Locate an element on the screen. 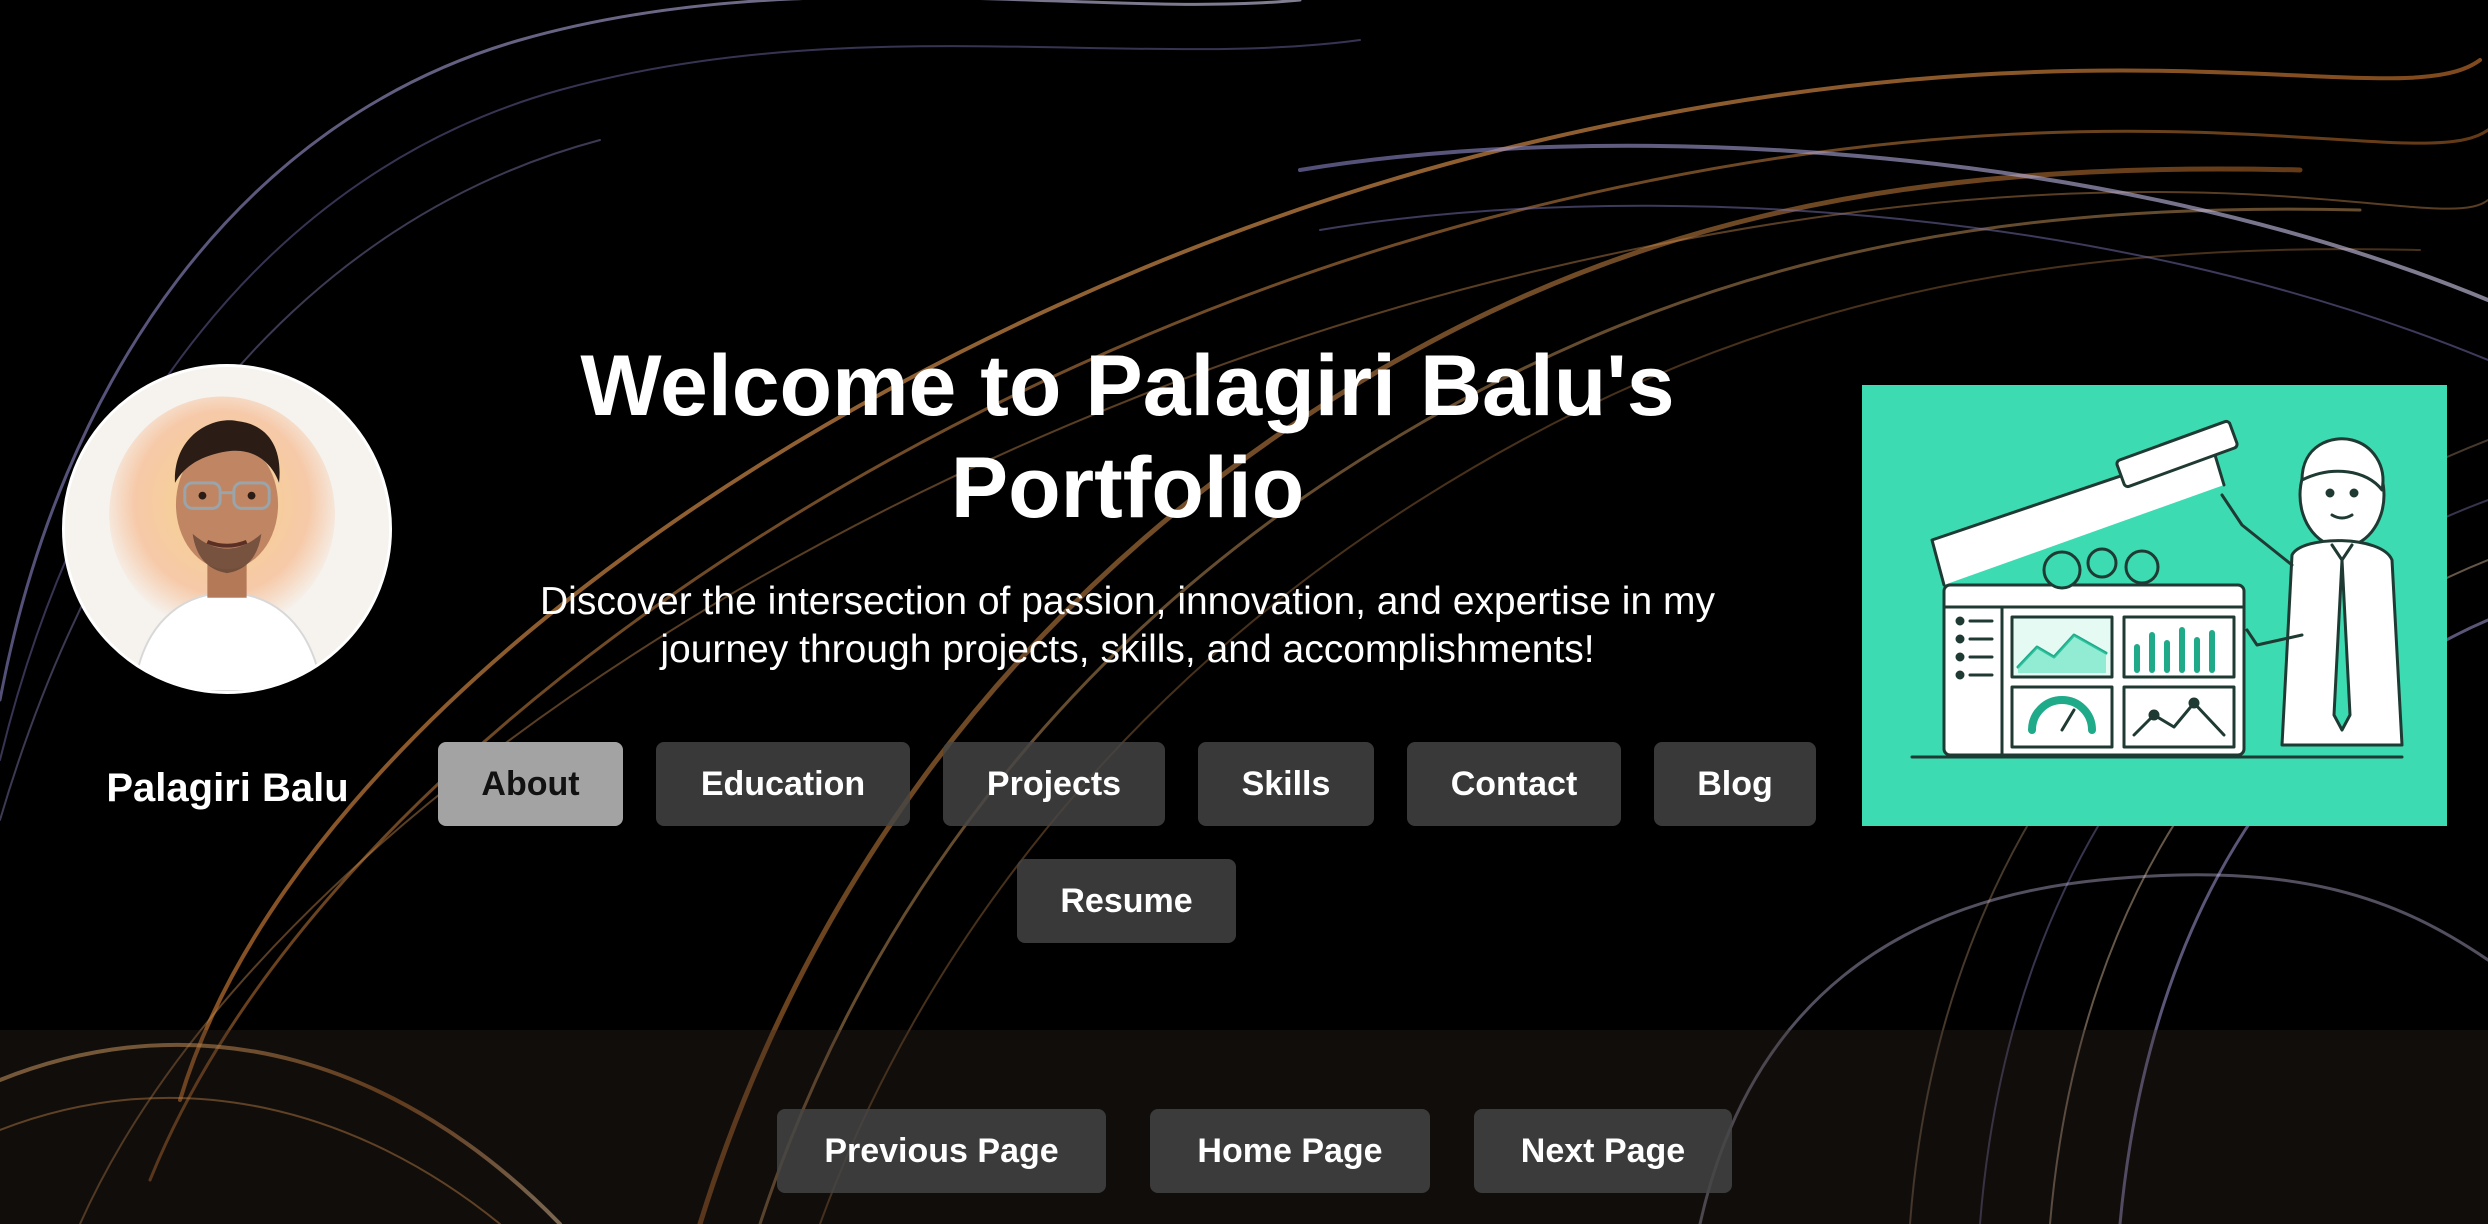 Image resolution: width=2488 pixels, height=1224 pixels. dashboard-illustration is located at coordinates (2154, 605).